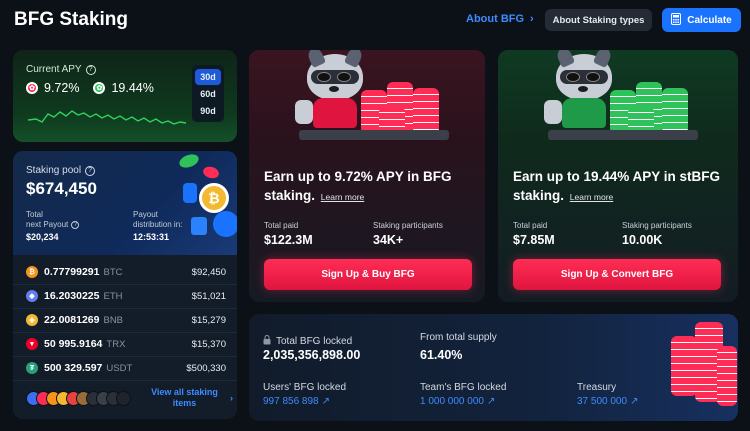 The width and height of the screenshot is (750, 431). What do you see at coordinates (54, 69) in the screenshot?
I see `current-apy-label: Current APY` at bounding box center [54, 69].